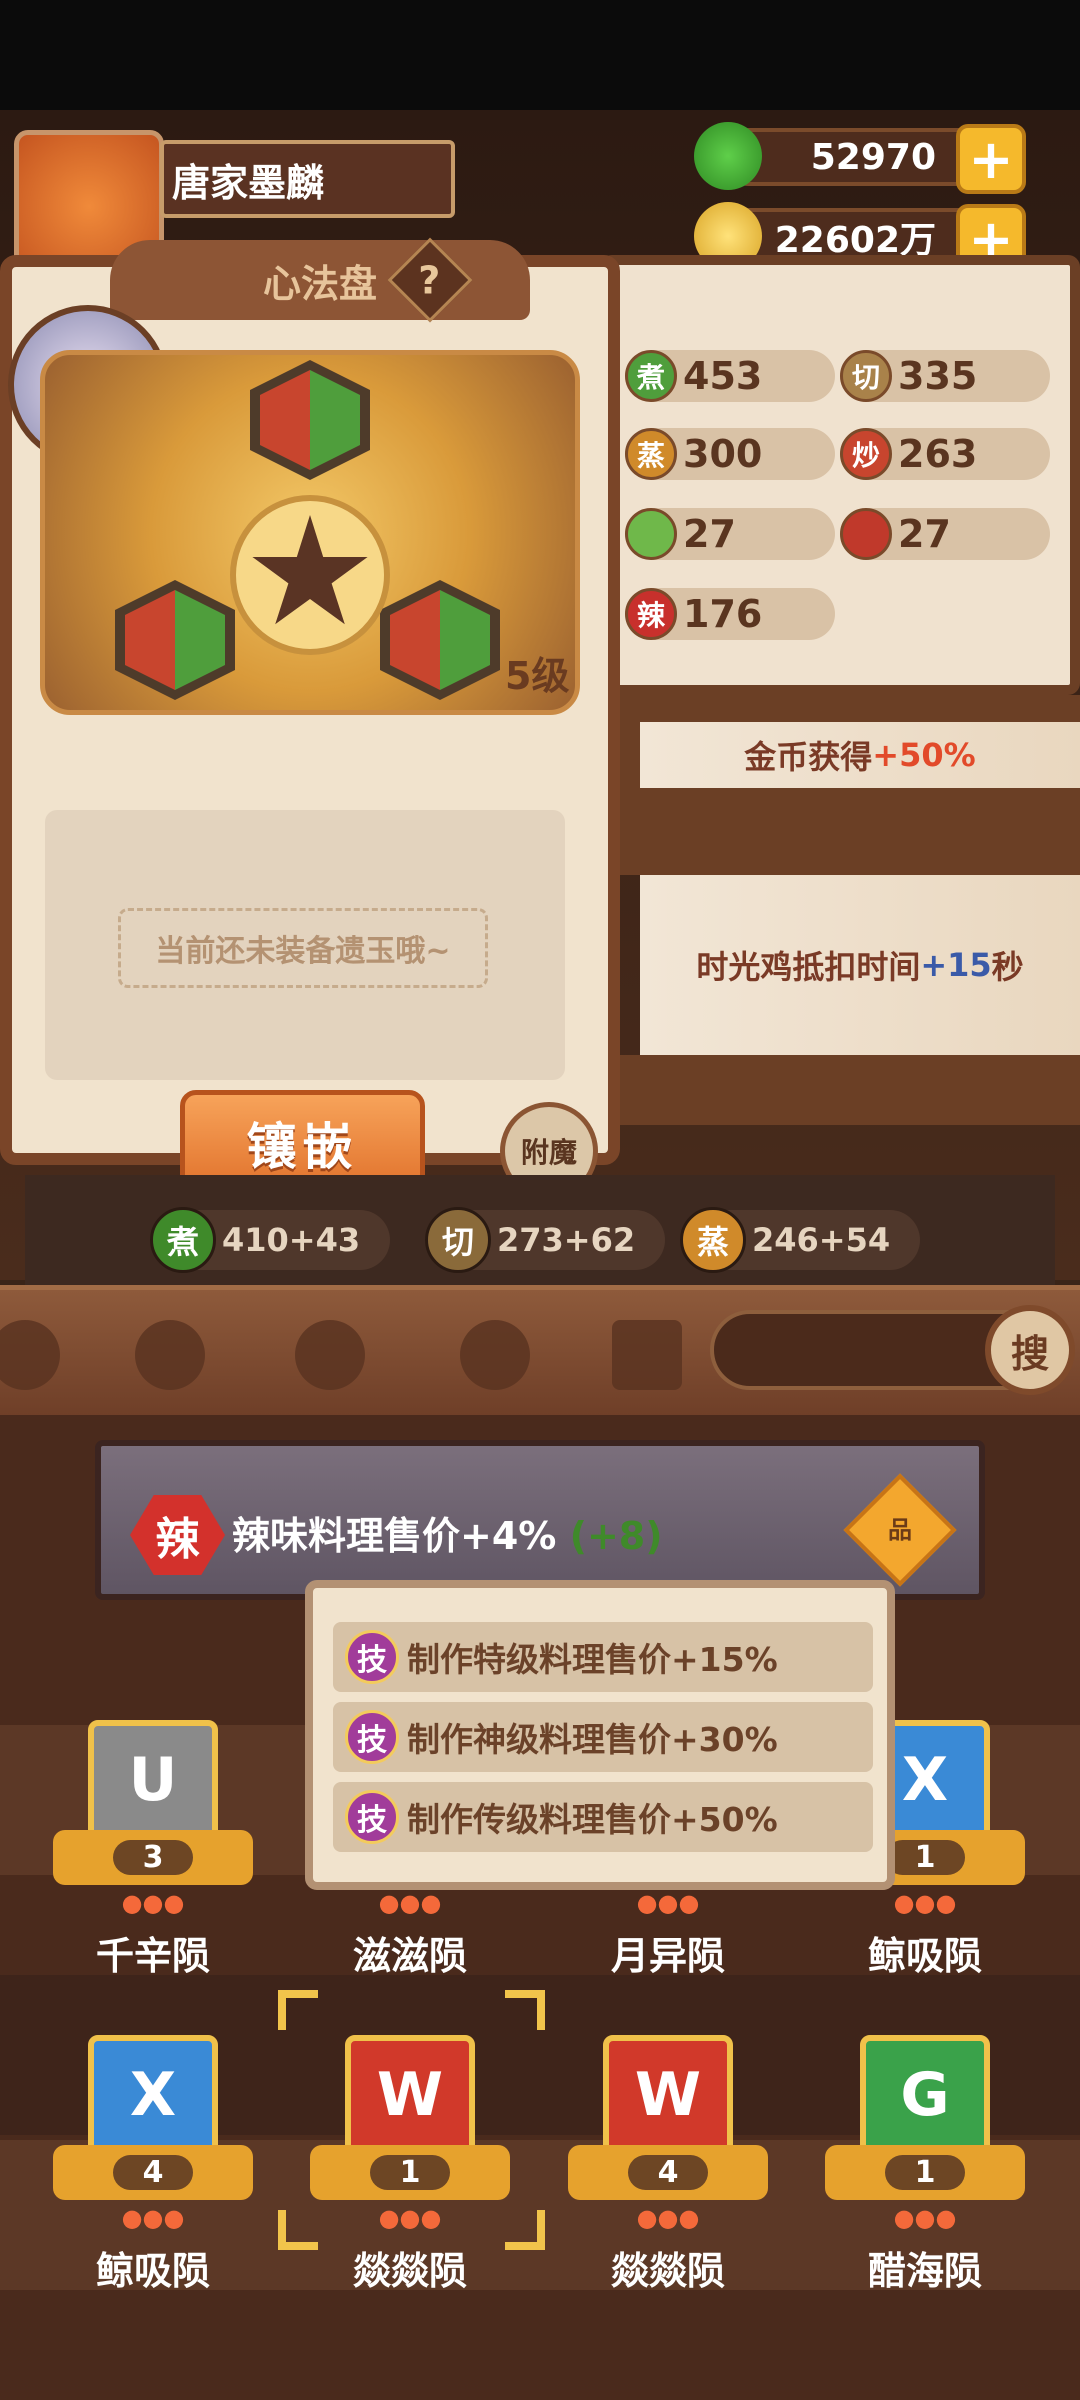  I want to click on recipe-card-icon: X, so click(153, 2095).